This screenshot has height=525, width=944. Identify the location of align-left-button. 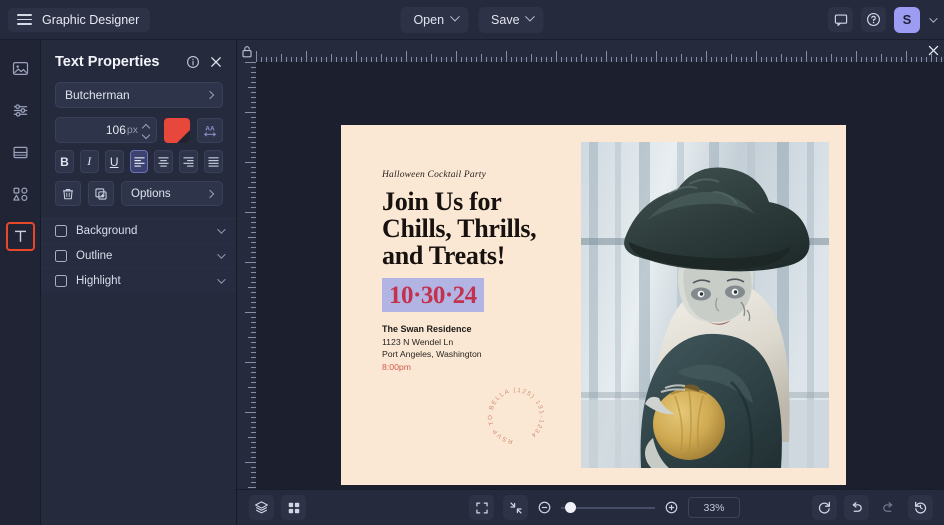
(139, 161).